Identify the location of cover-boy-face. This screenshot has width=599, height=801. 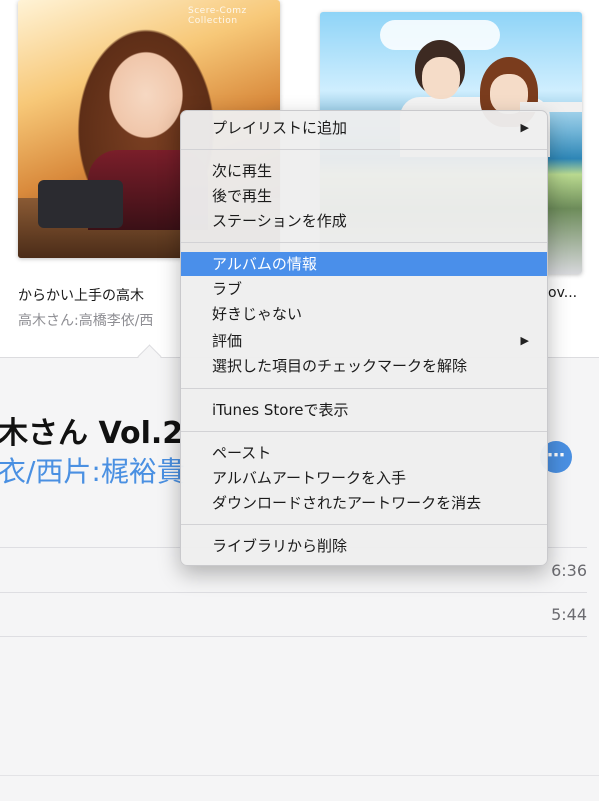
(441, 78).